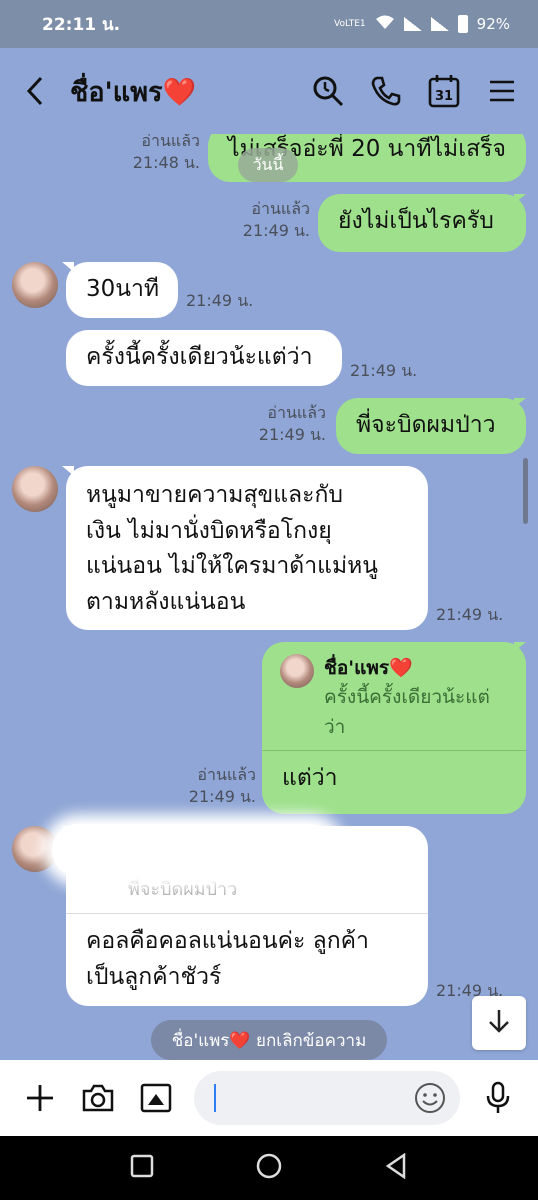 The width and height of the screenshot is (538, 1200). I want to click on message-meta: อ่านแล้ว 21:48 น., so click(160, 153).